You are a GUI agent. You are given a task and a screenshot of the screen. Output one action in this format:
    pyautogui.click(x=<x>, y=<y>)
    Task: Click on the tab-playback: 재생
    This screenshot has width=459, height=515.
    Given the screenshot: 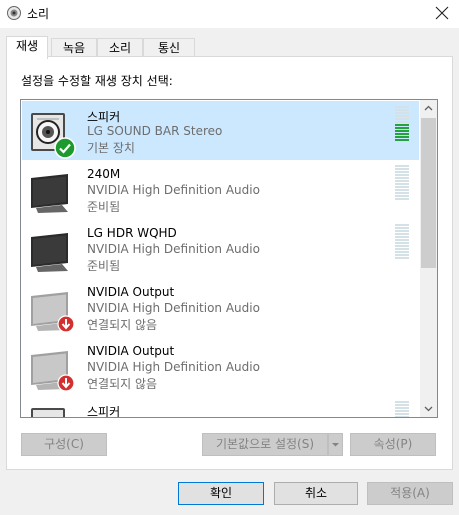 What is the action you would take?
    pyautogui.click(x=27, y=47)
    